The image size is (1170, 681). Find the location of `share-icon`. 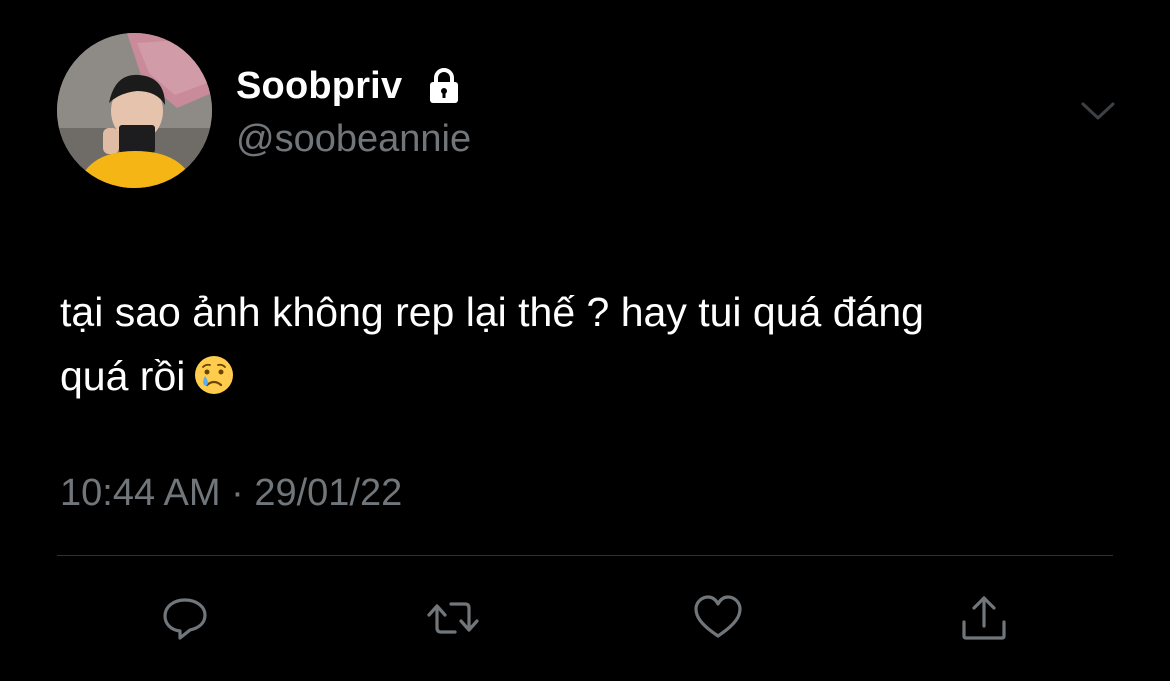

share-icon is located at coordinates (984, 618).